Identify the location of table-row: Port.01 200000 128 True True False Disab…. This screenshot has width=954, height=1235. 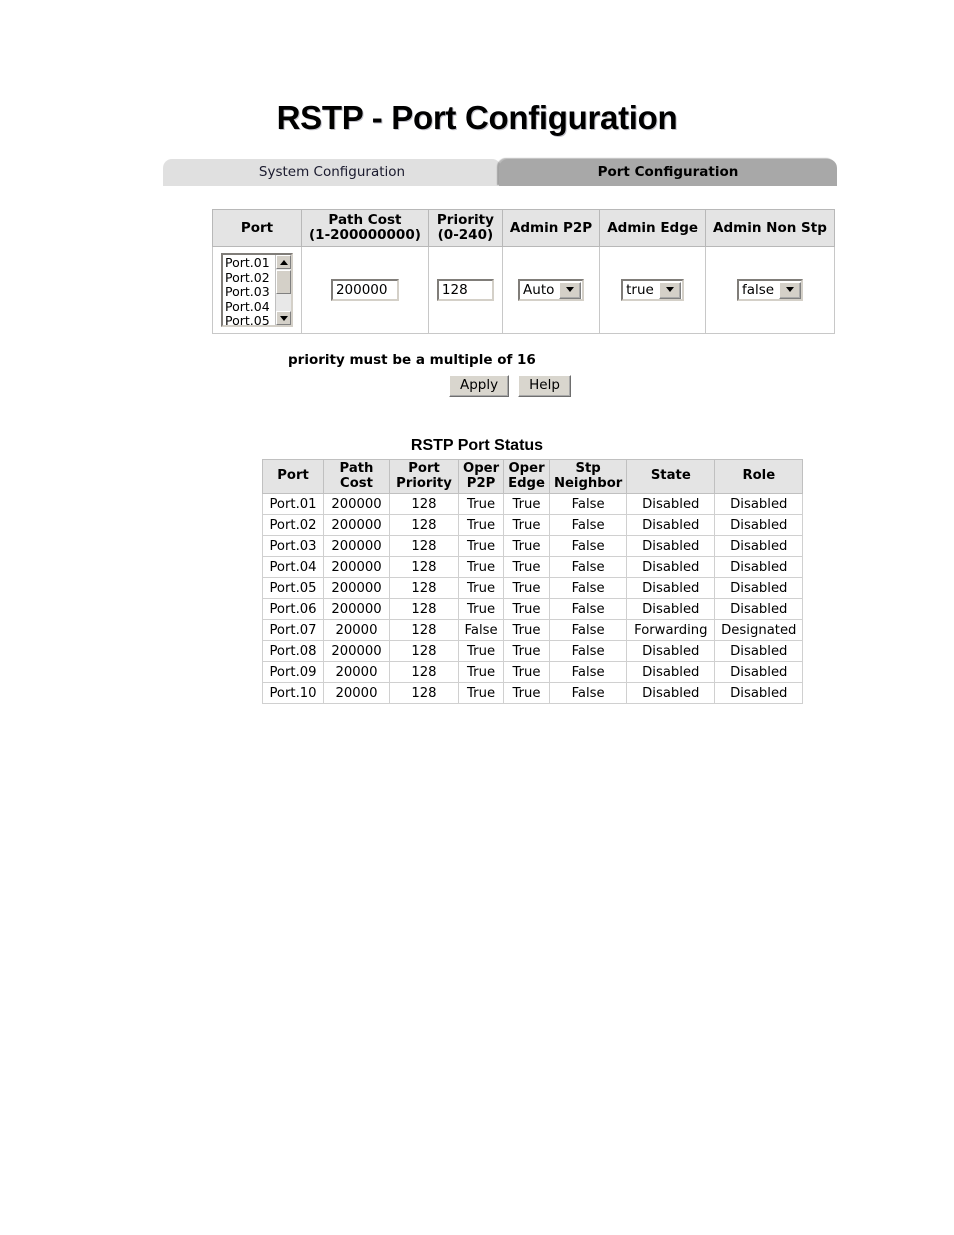
(533, 504).